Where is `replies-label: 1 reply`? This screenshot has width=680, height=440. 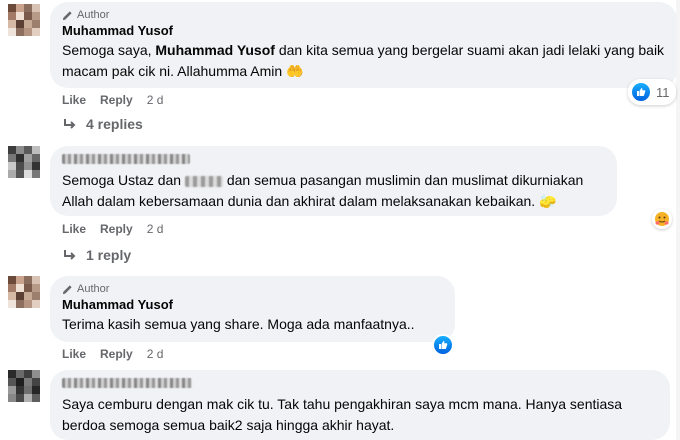
replies-label: 1 reply is located at coordinates (109, 255).